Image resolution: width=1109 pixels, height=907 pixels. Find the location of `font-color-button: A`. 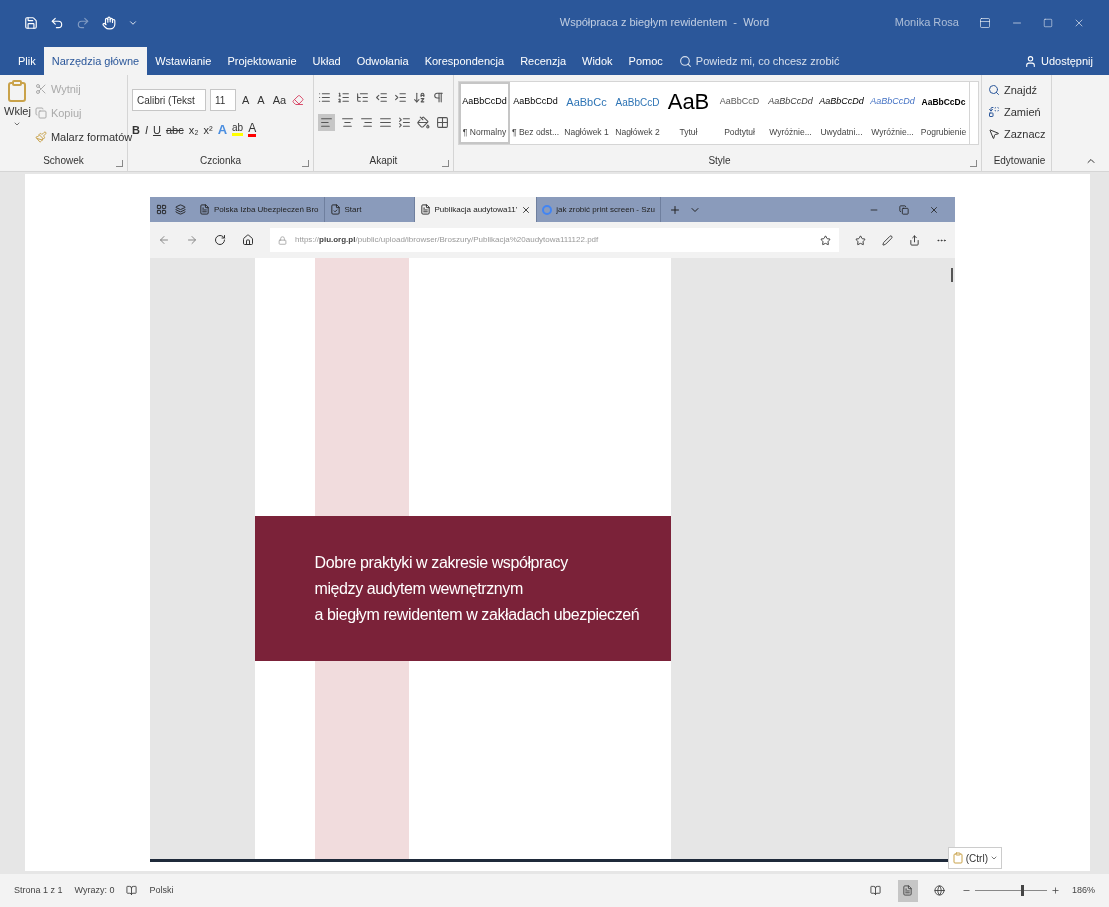

font-color-button: A is located at coordinates (252, 130).